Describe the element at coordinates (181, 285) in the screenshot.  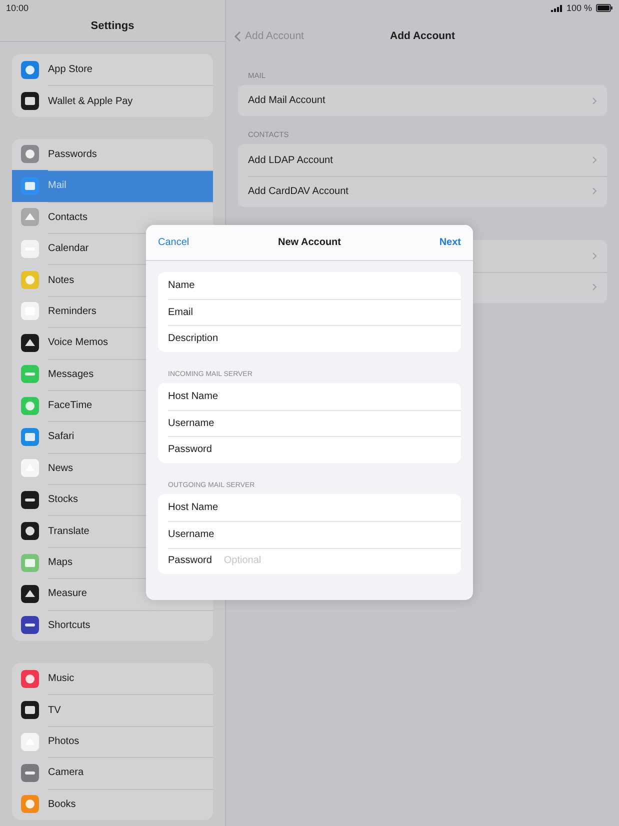
I see `field-label: Name` at that location.